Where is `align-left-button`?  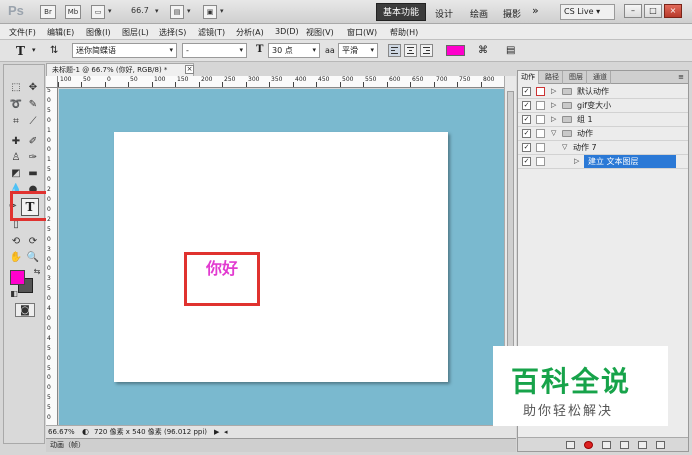
align-left-button is located at coordinates (394, 50).